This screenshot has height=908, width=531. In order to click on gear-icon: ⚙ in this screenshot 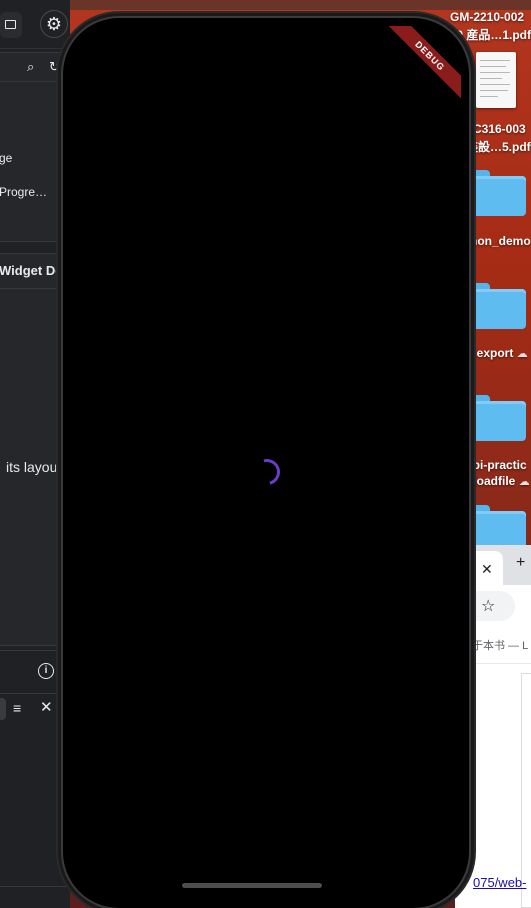, I will do `click(54, 23)`.